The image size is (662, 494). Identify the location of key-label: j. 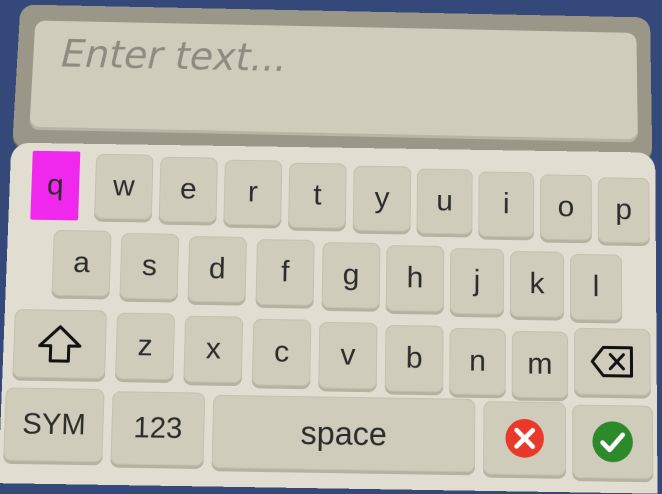
(477, 281).